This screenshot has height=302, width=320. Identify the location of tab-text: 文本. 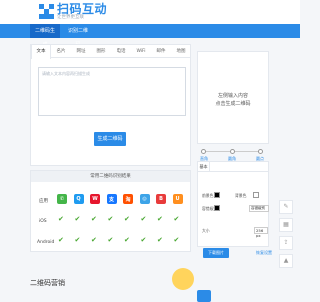
(41, 52).